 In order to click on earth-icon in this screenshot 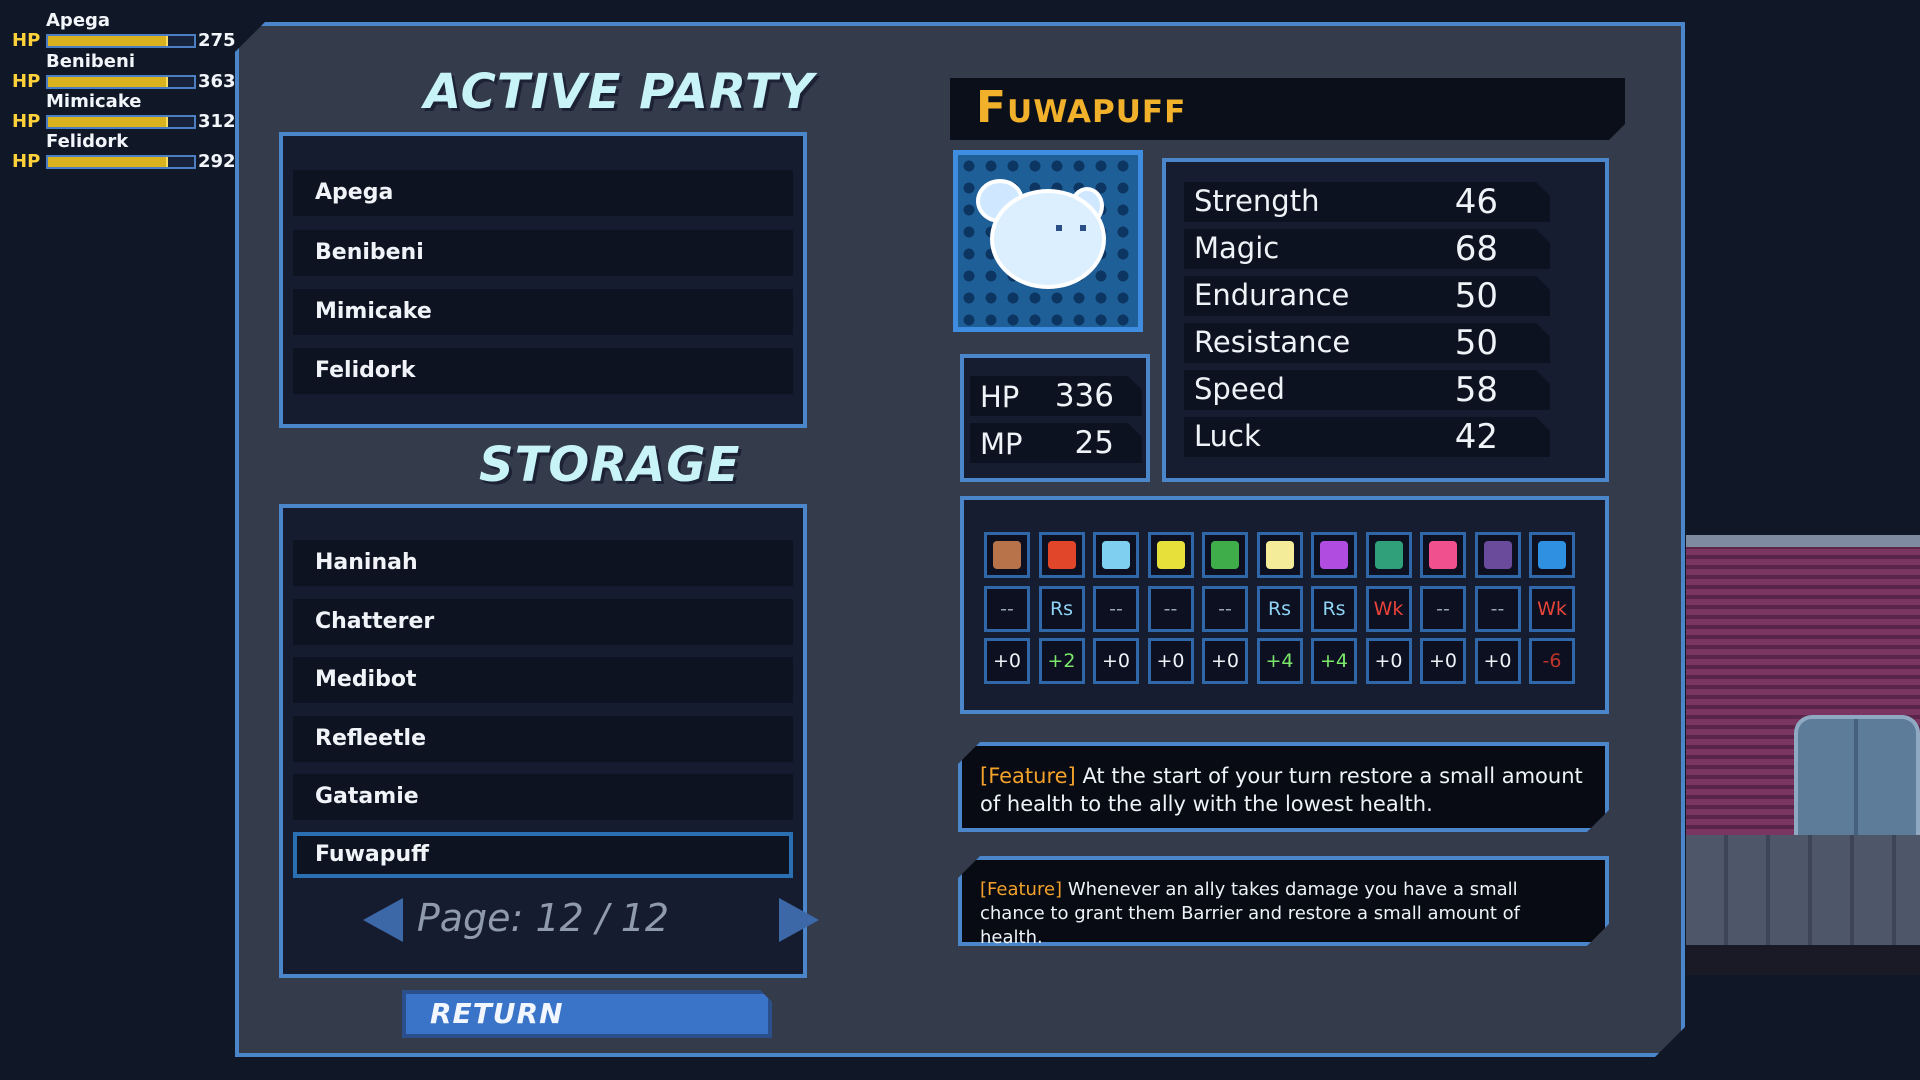, I will do `click(1497, 555)`.